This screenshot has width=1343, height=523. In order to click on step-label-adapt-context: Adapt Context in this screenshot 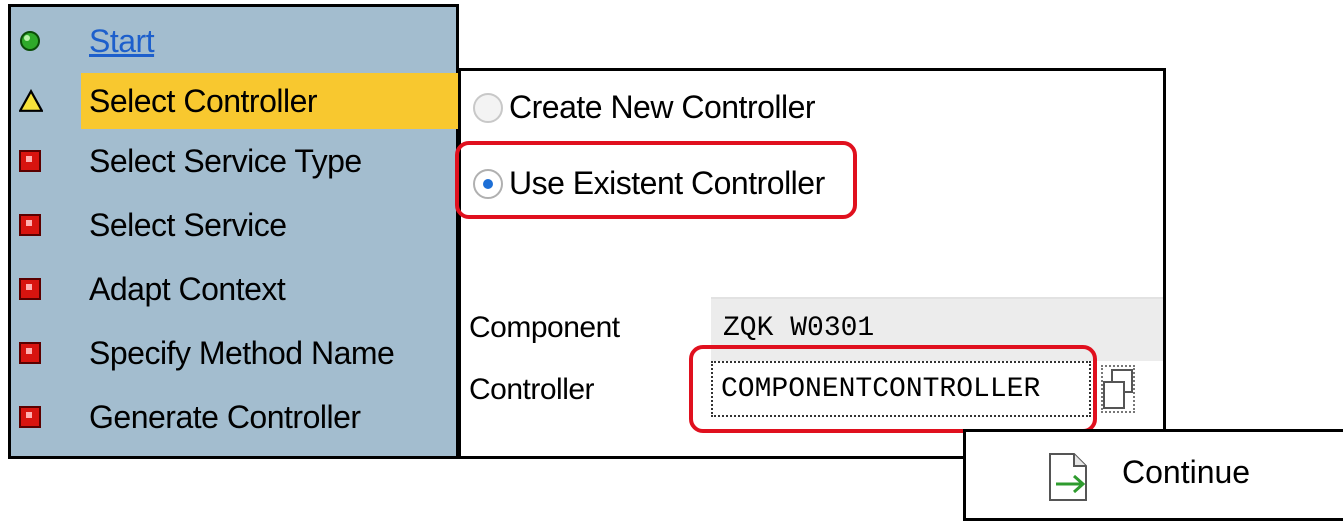, I will do `click(187, 289)`.